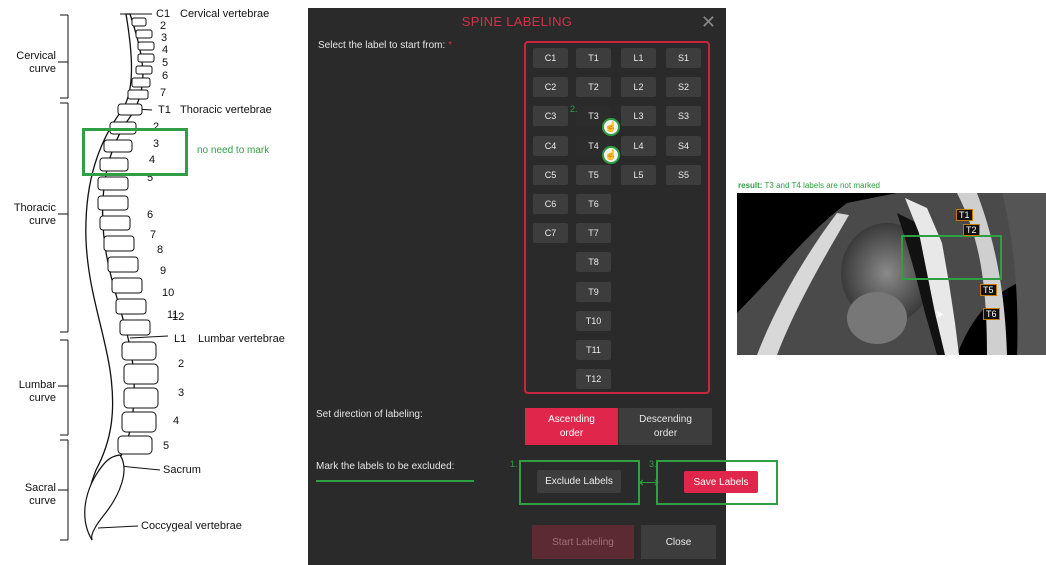  What do you see at coordinates (683, 146) in the screenshot?
I see `label-button-s4: S4` at bounding box center [683, 146].